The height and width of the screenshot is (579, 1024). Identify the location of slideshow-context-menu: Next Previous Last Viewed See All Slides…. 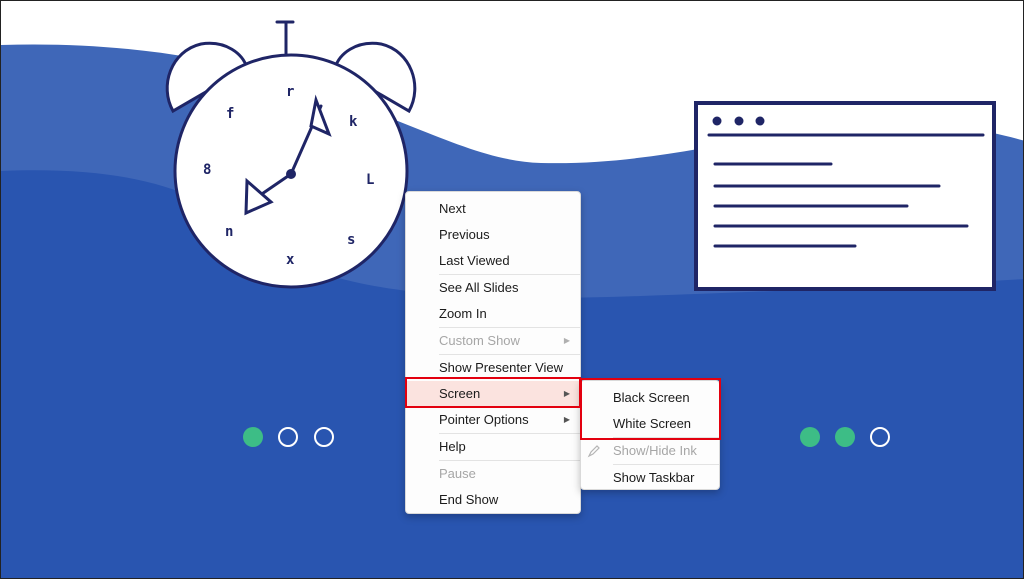
(493, 352).